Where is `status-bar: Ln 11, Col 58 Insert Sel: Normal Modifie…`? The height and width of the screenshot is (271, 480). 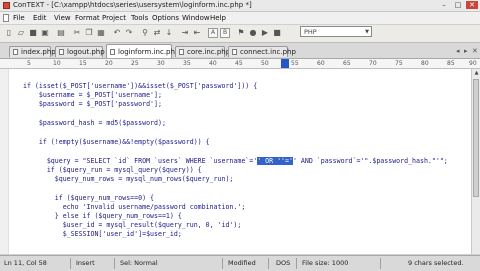 status-bar: Ln 11, Col 58 Insert Sel: Normal Modifie… is located at coordinates (240, 263).